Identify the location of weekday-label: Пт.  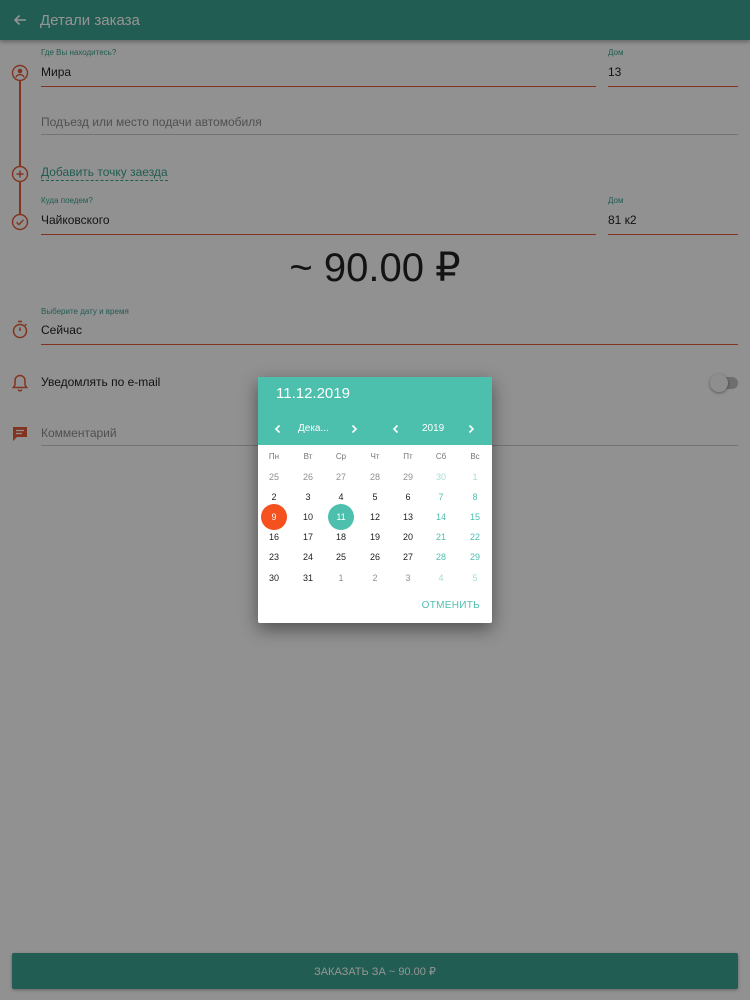
(408, 456).